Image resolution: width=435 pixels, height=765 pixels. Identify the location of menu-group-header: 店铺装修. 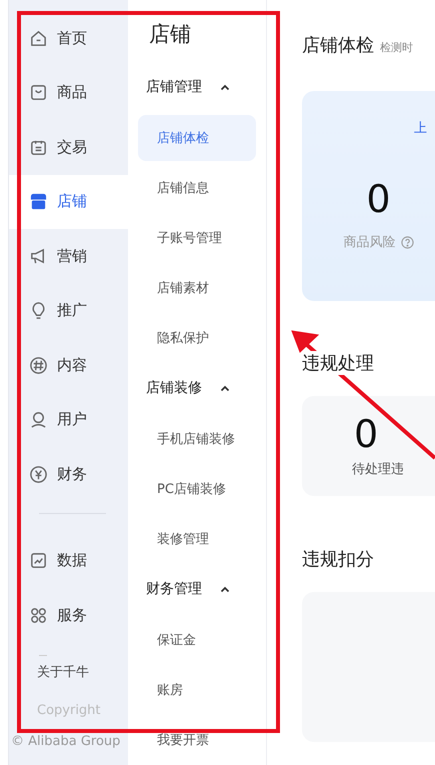
(202, 388).